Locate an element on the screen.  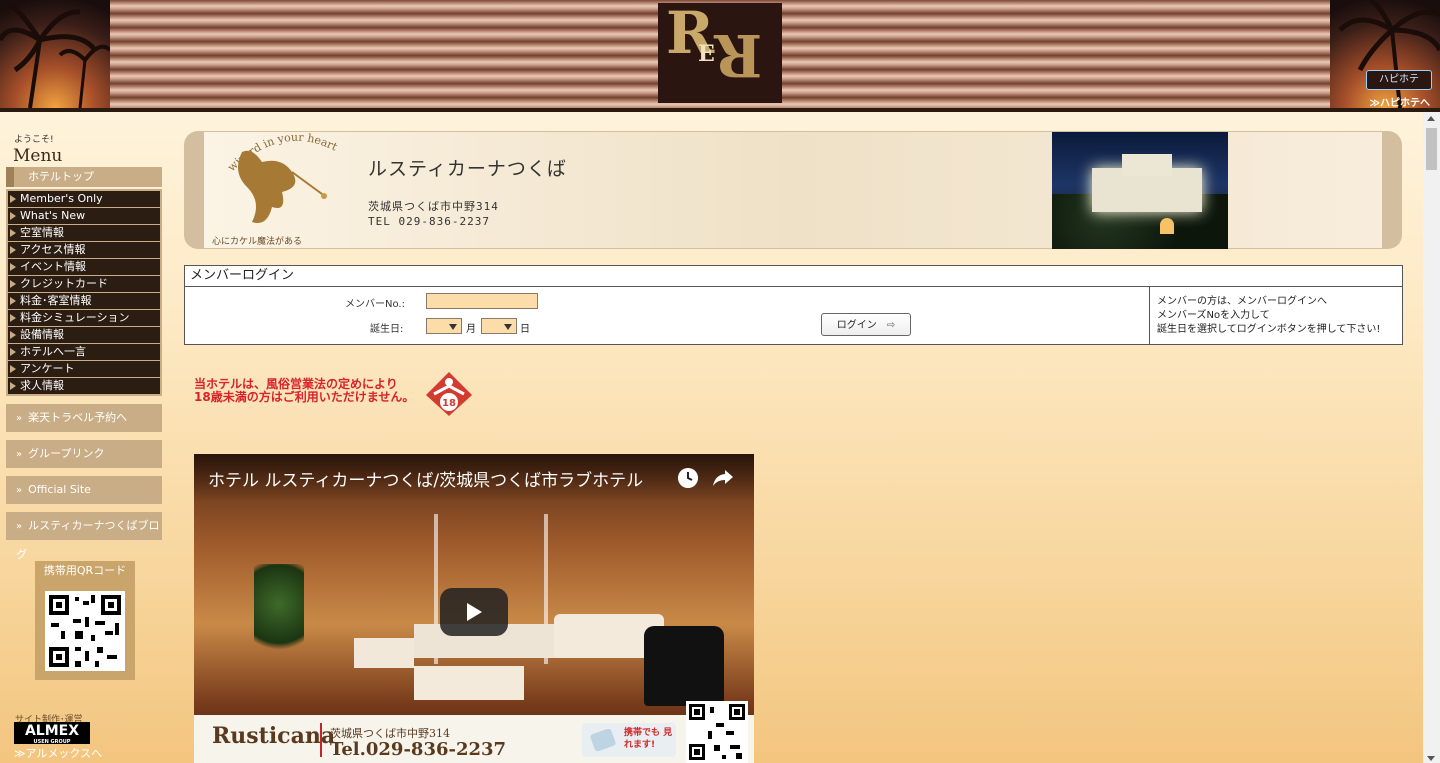
blog-label: ルスティカーナつくばブログ is located at coordinates (88, 540).